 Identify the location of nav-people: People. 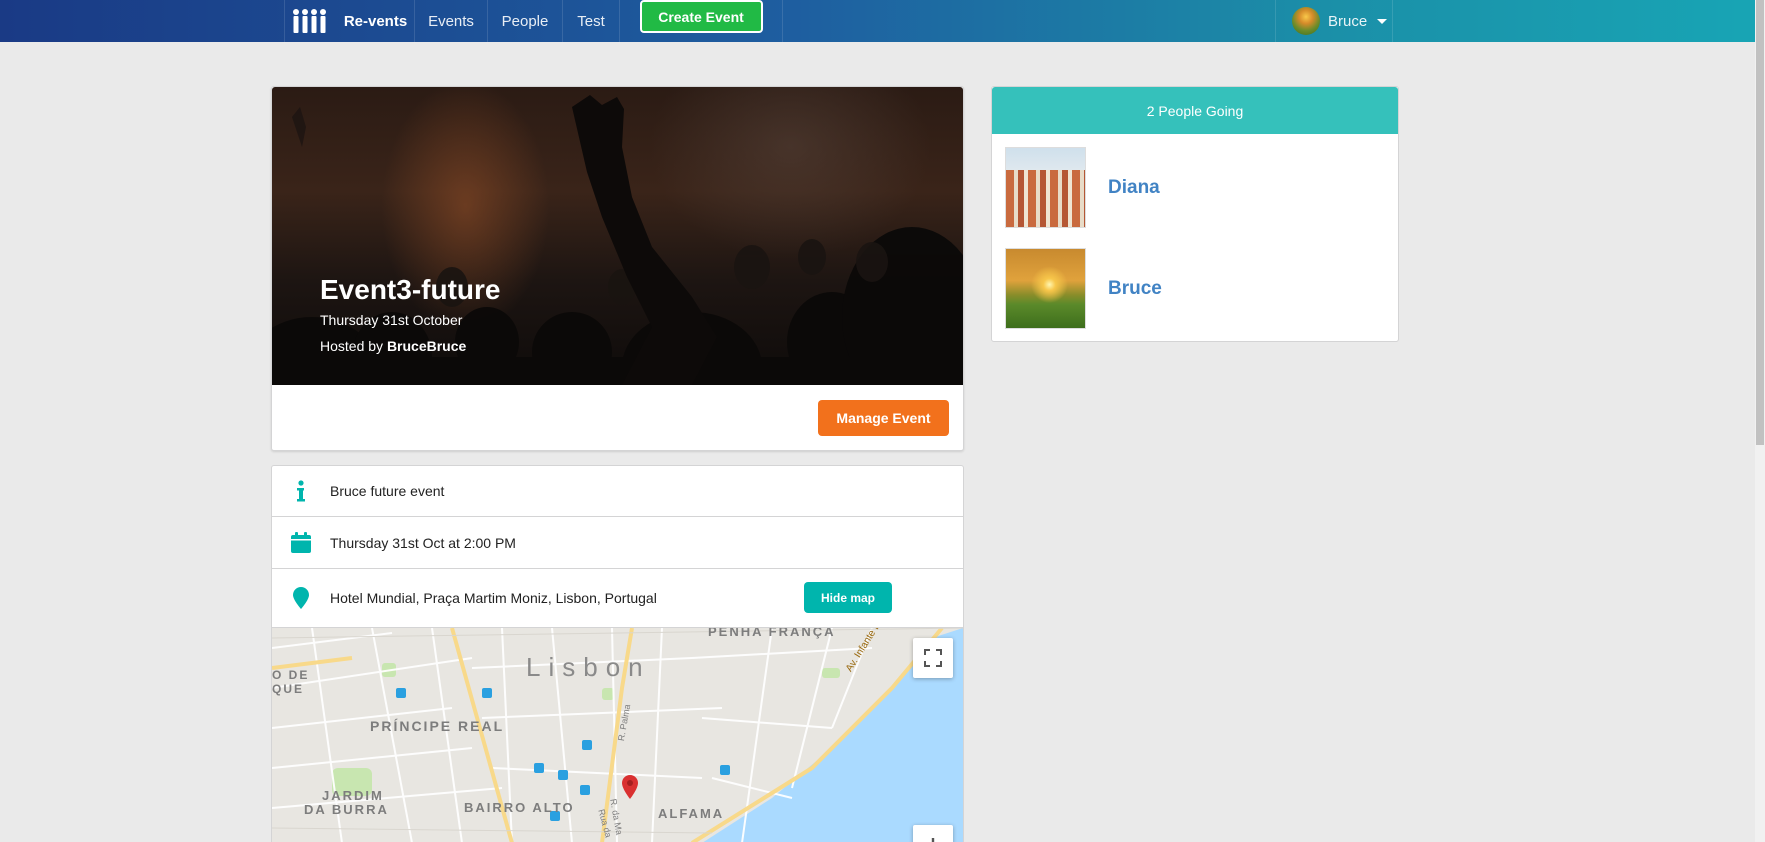
(525, 21).